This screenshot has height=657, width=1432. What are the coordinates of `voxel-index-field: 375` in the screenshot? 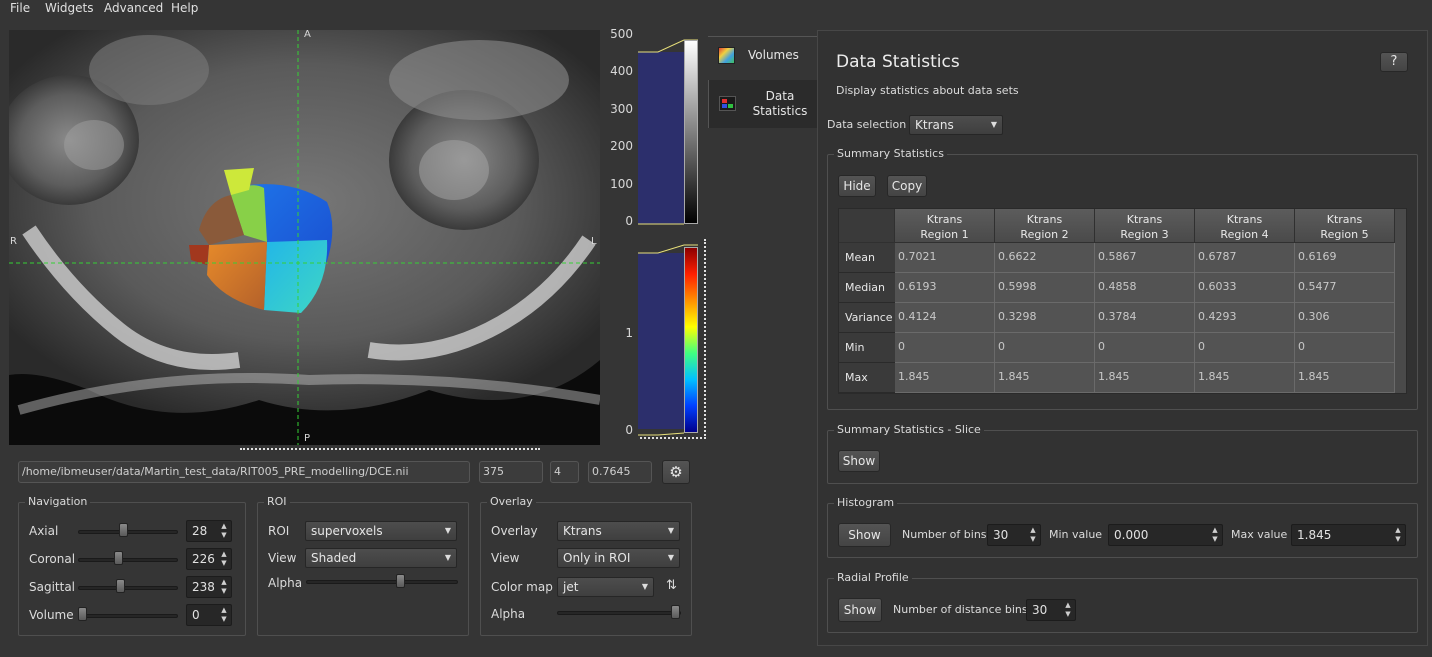 It's located at (511, 472).